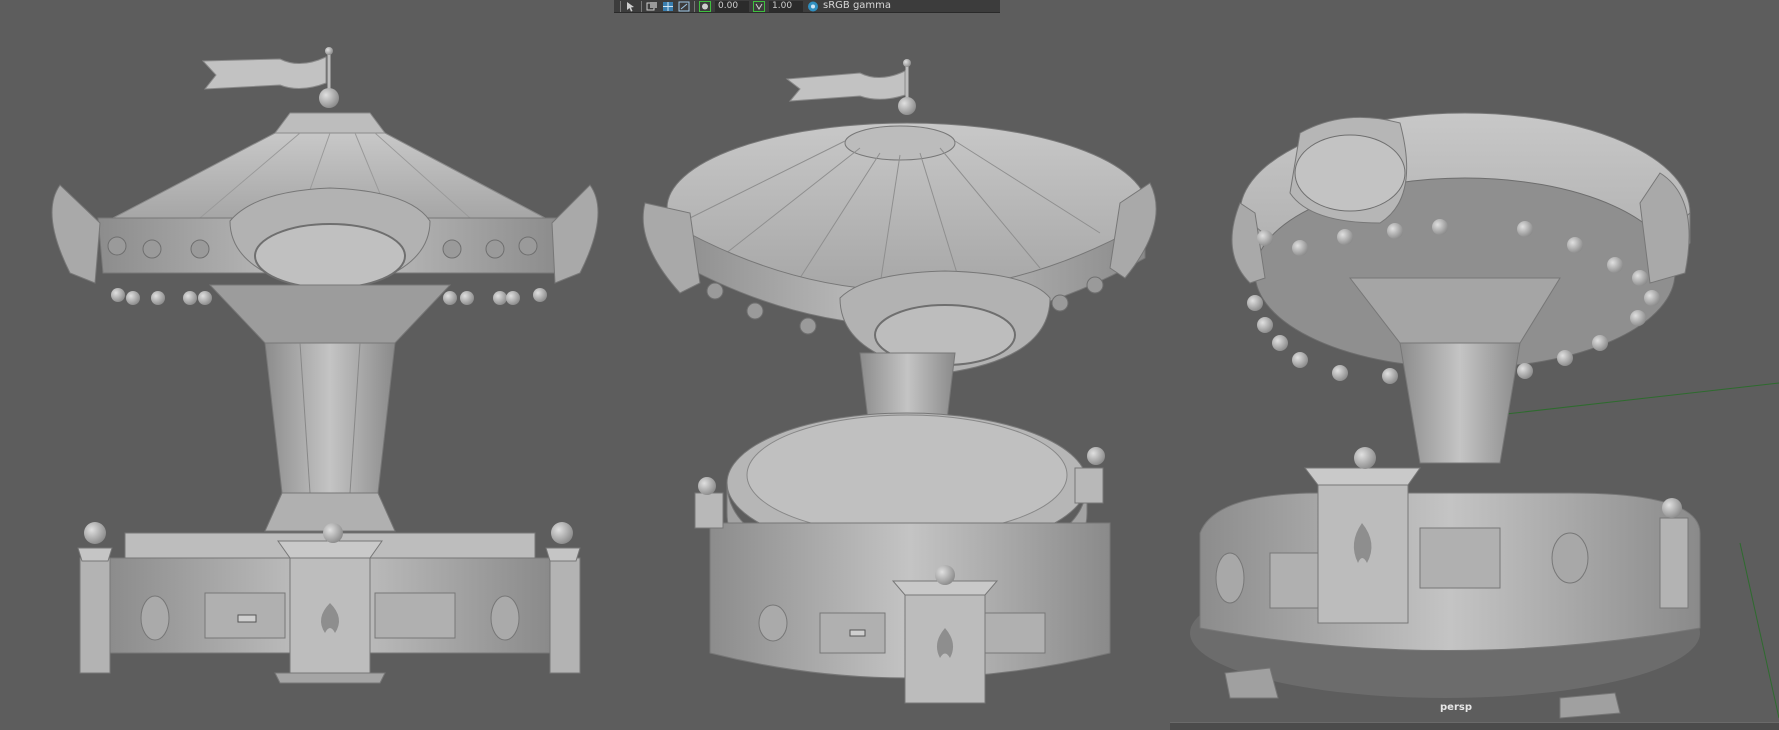 The height and width of the screenshot is (730, 1779). What do you see at coordinates (1456, 707) in the screenshot?
I see `camera-label: persp` at bounding box center [1456, 707].